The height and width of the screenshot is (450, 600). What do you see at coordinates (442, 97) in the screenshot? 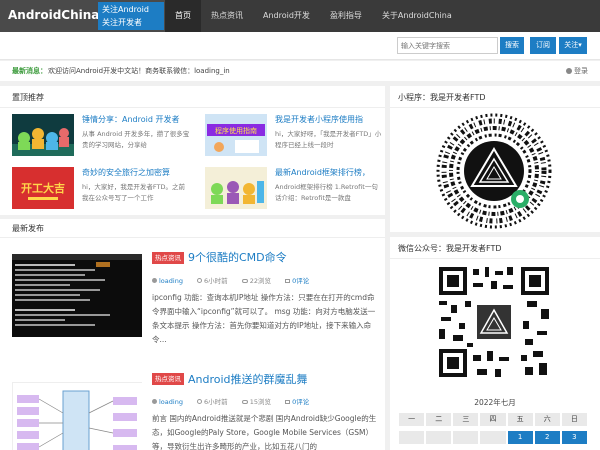
I see `miniprogram-title: 小程序：我是开发者FTD` at bounding box center [442, 97].